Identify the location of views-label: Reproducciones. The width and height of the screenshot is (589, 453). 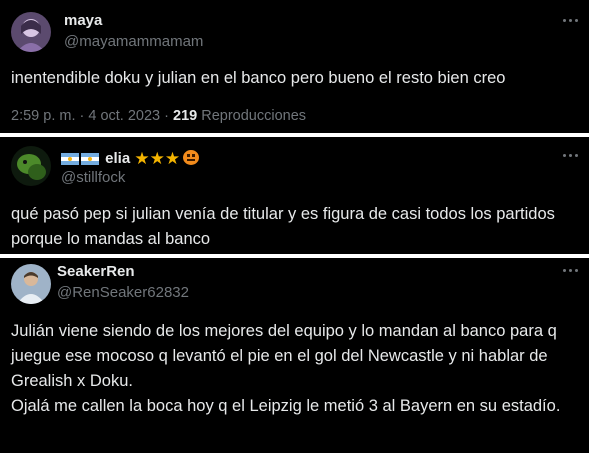
(252, 116).